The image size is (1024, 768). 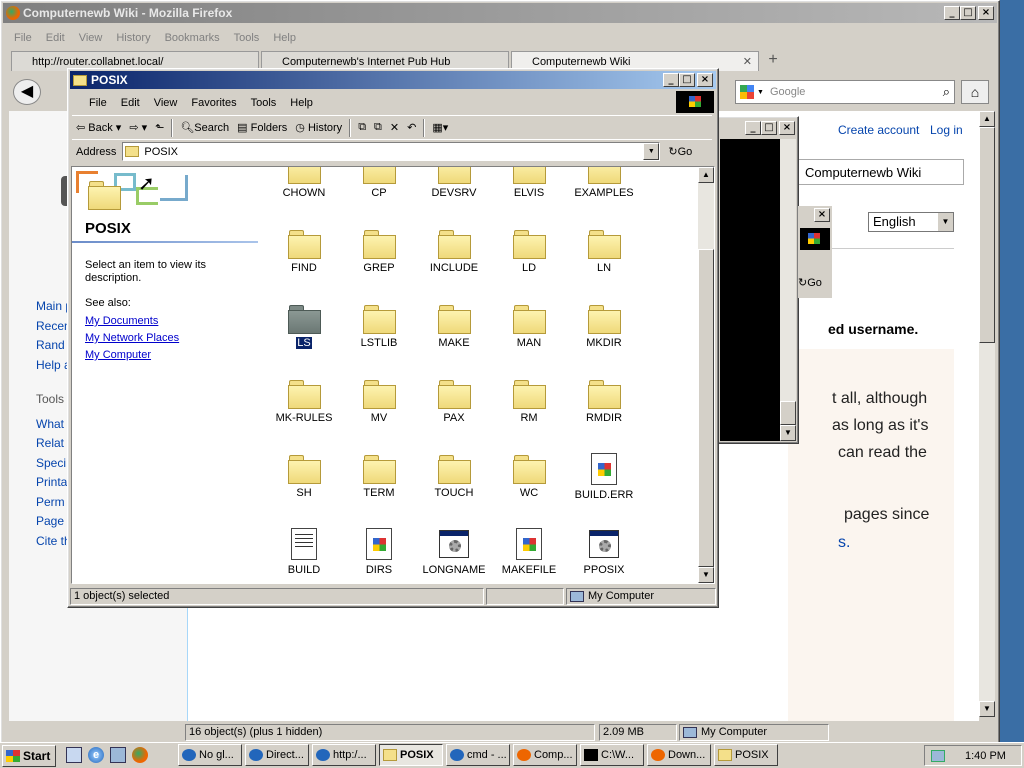 What do you see at coordinates (159, 127) in the screenshot?
I see `up-folder-icon: ⬑` at bounding box center [159, 127].